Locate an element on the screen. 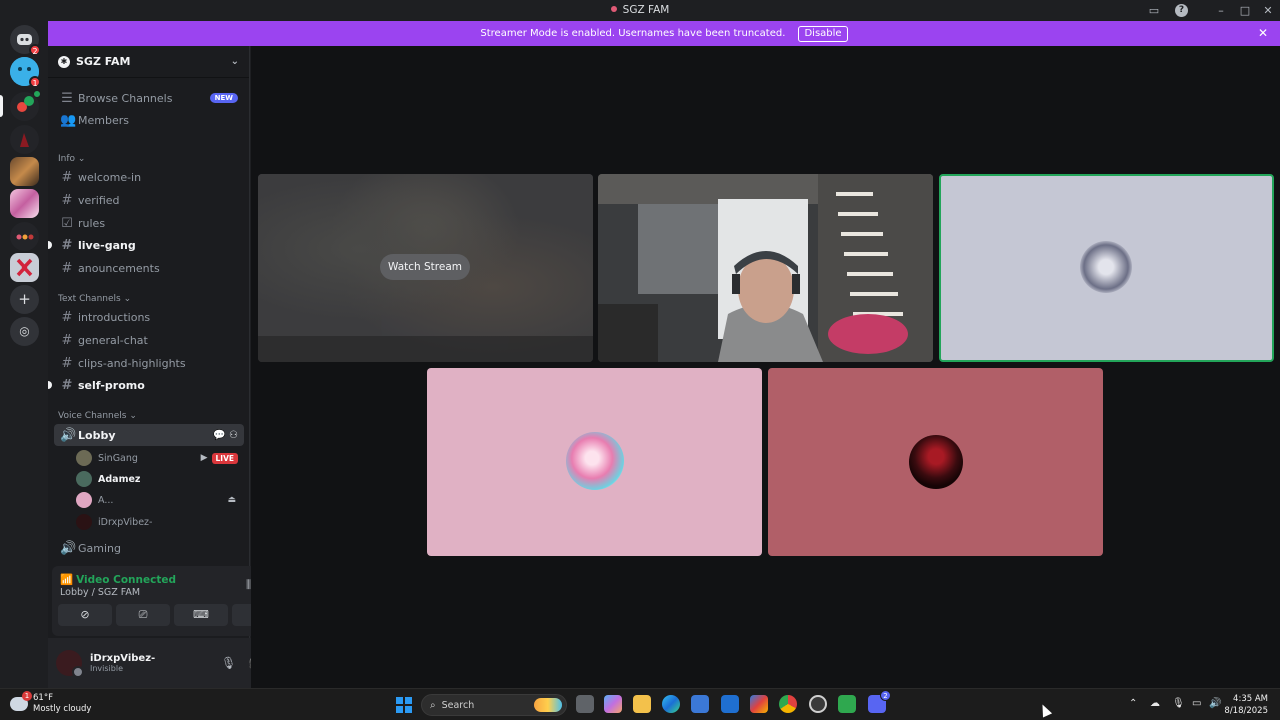  taskbar-search: ⌕ Search is located at coordinates (494, 705).